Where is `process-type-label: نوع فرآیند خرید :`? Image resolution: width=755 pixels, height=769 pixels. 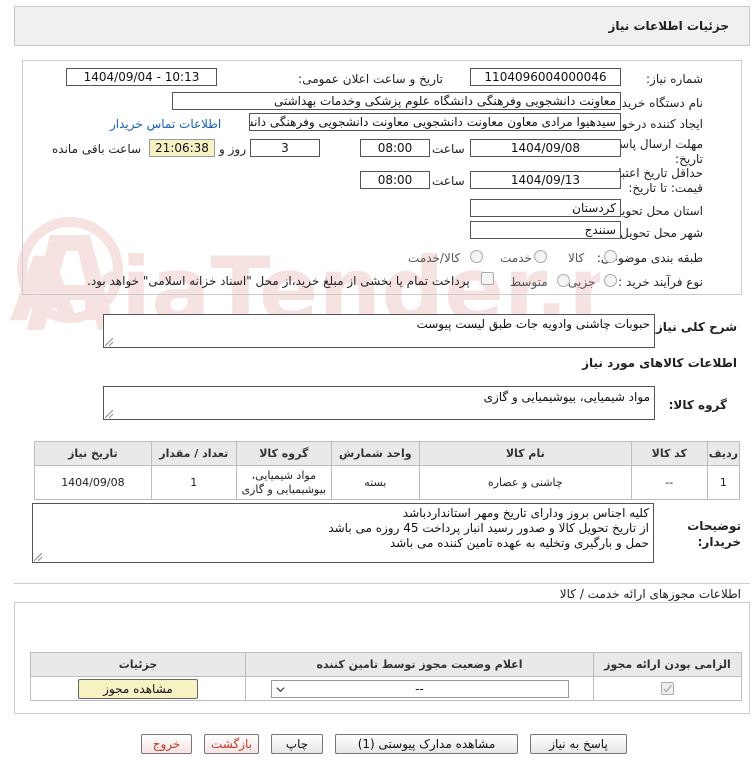 process-type-label: نوع فرآیند خرید : is located at coordinates (660, 282).